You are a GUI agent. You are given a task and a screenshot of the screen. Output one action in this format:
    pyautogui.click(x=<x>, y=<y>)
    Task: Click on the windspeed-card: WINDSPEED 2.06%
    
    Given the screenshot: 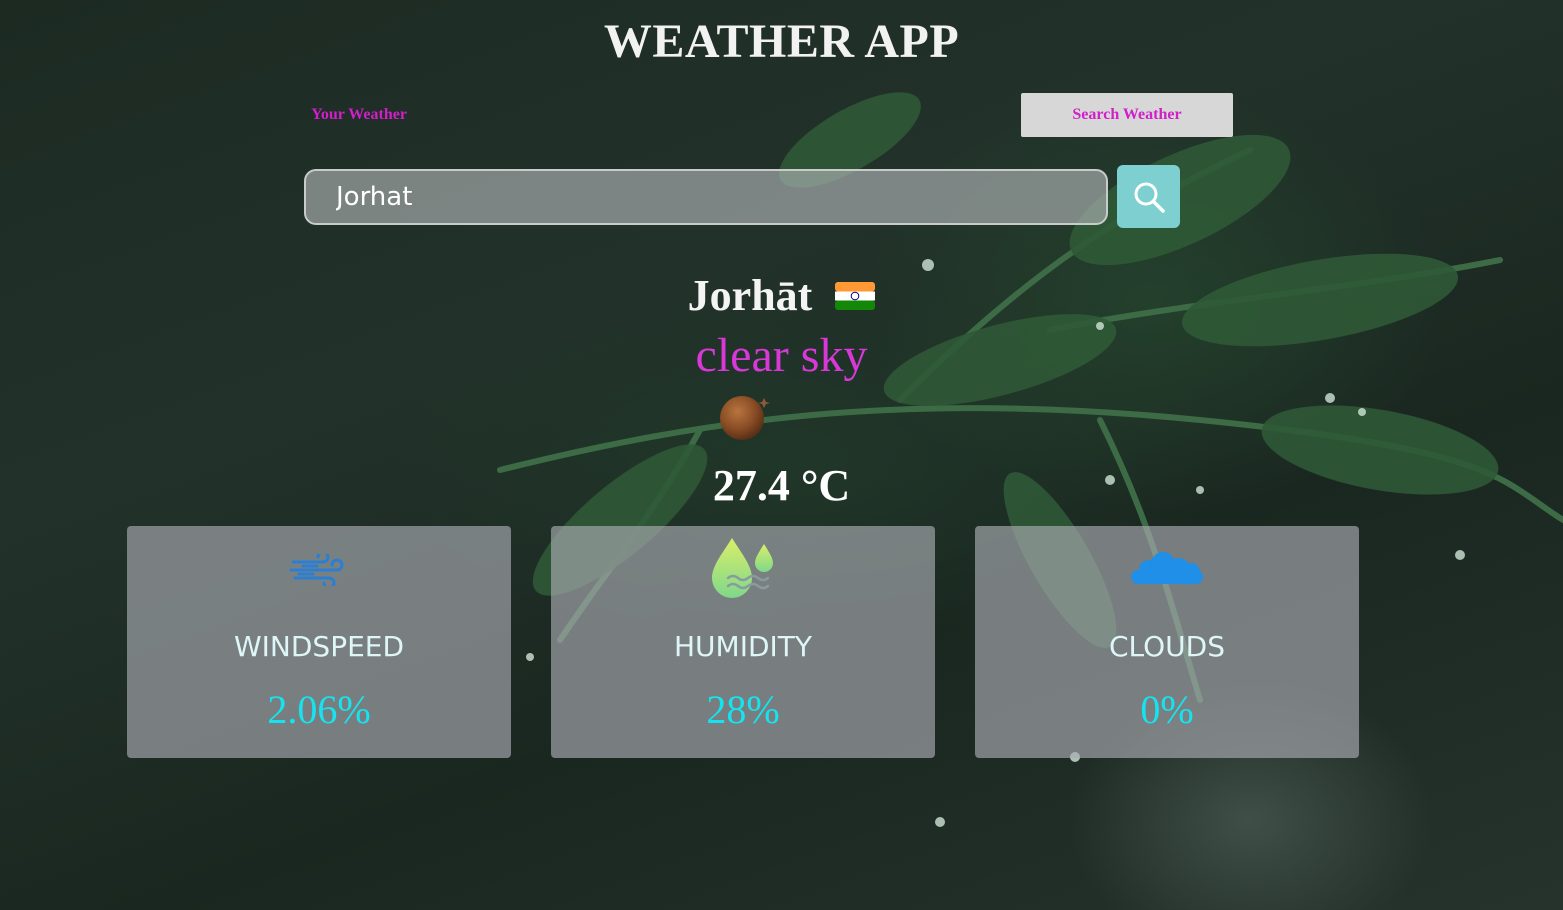 What is the action you would take?
    pyautogui.click(x=319, y=642)
    